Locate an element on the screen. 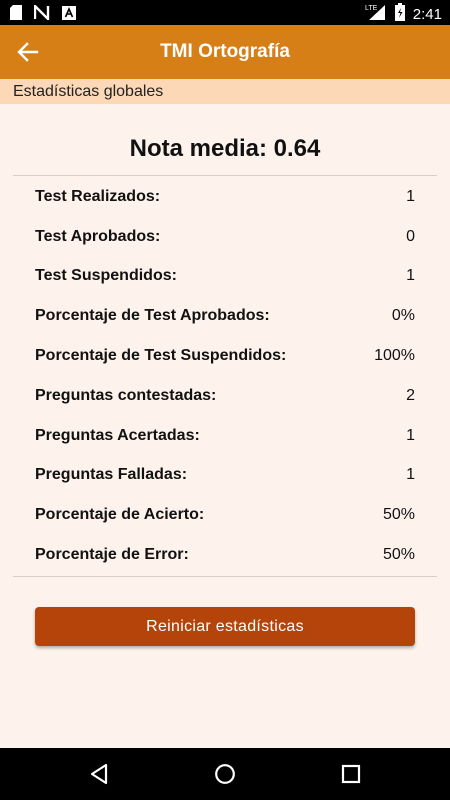 The image size is (450, 800). nav-home-button is located at coordinates (225, 774).